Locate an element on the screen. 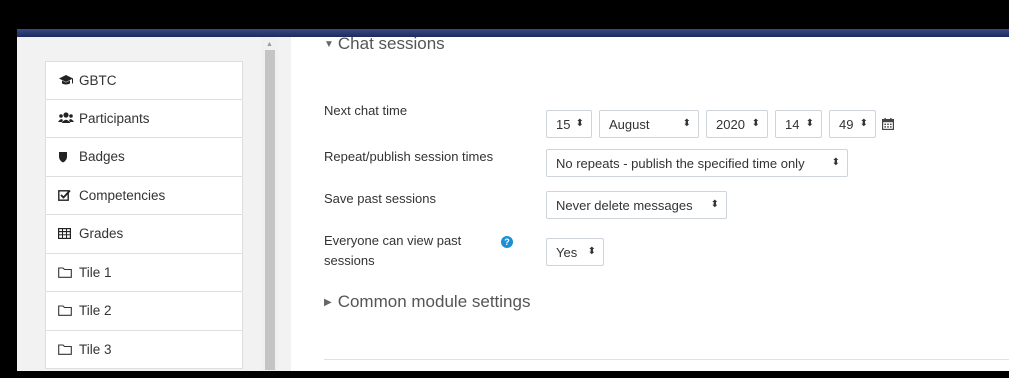 This screenshot has height=378, width=1009. day-value: 15 is located at coordinates (563, 124).